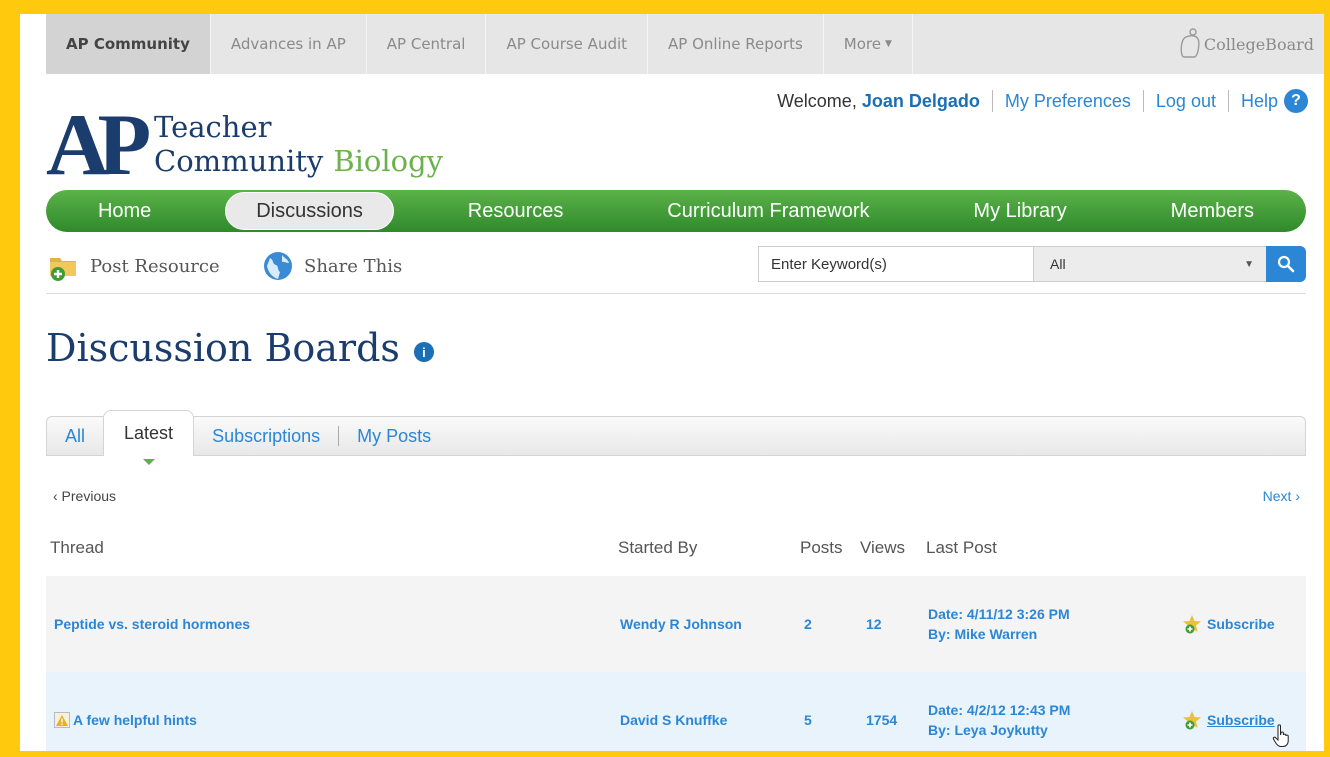  I want to click on toolbar: Post Resource Share This All ▼, so click(676, 268).